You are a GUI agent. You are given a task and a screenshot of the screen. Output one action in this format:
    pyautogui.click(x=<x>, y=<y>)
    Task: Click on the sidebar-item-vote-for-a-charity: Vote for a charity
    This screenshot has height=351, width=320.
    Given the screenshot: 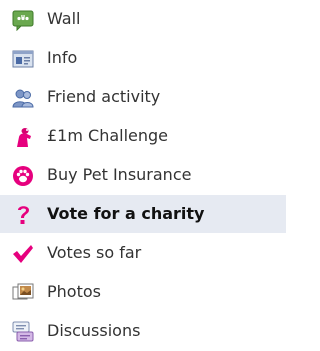 What is the action you would take?
    pyautogui.click(x=143, y=214)
    